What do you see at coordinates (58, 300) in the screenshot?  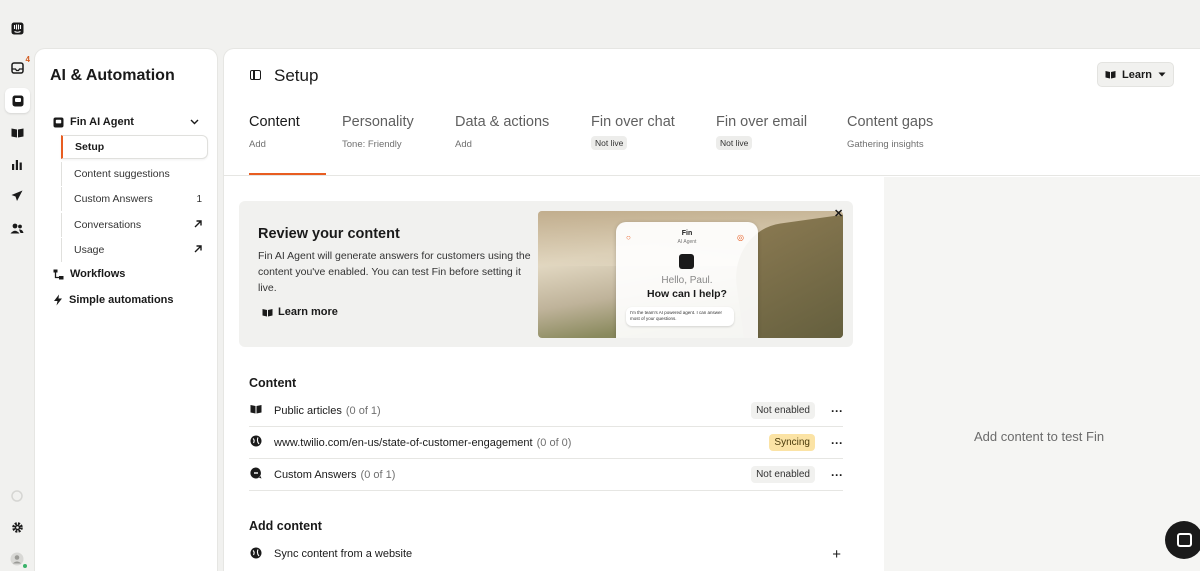 I see `lightning-bolt-icon` at bounding box center [58, 300].